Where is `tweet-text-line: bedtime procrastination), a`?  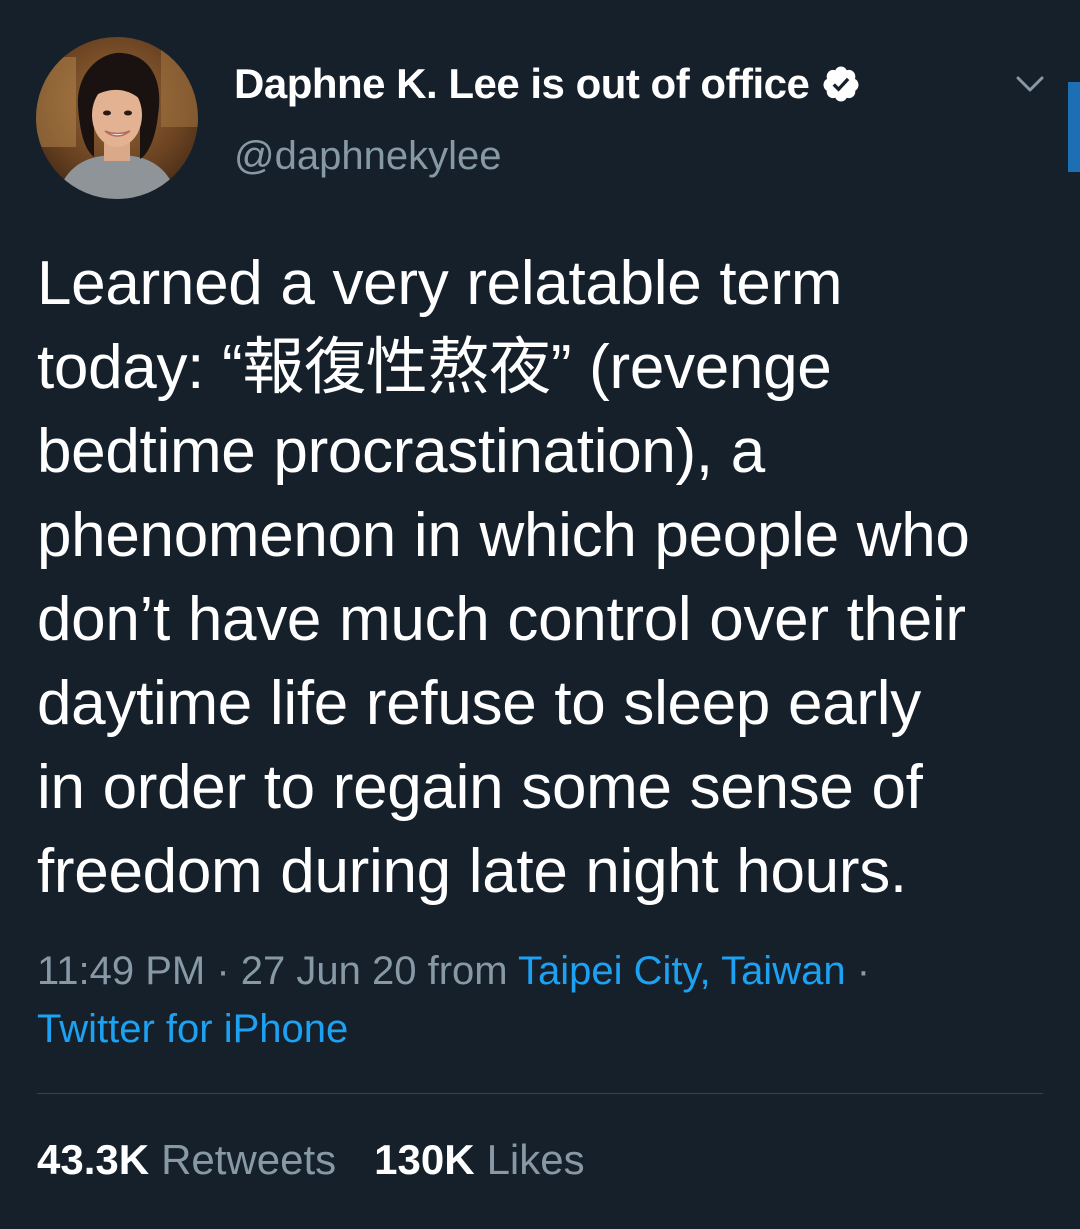 tweet-text-line: bedtime procrastination), a is located at coordinates (401, 451).